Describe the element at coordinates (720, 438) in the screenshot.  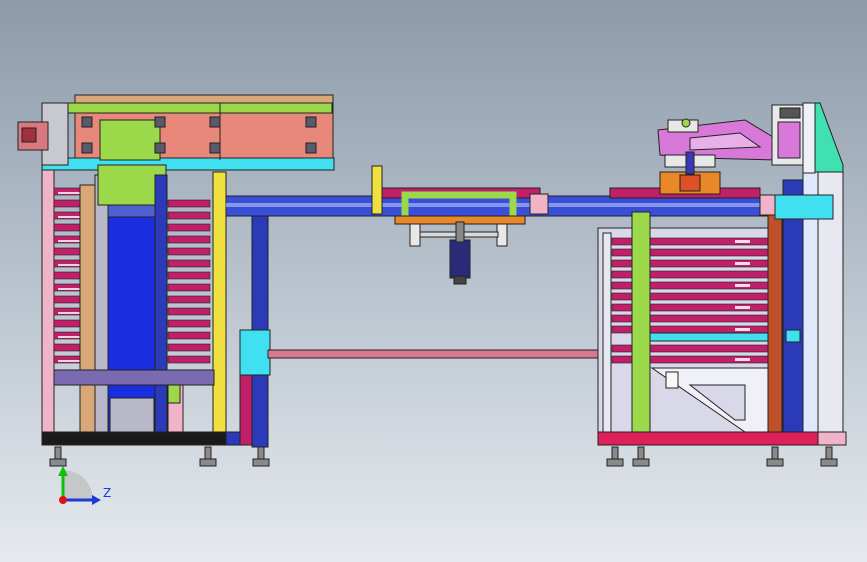
I see `right-base-bar` at that location.